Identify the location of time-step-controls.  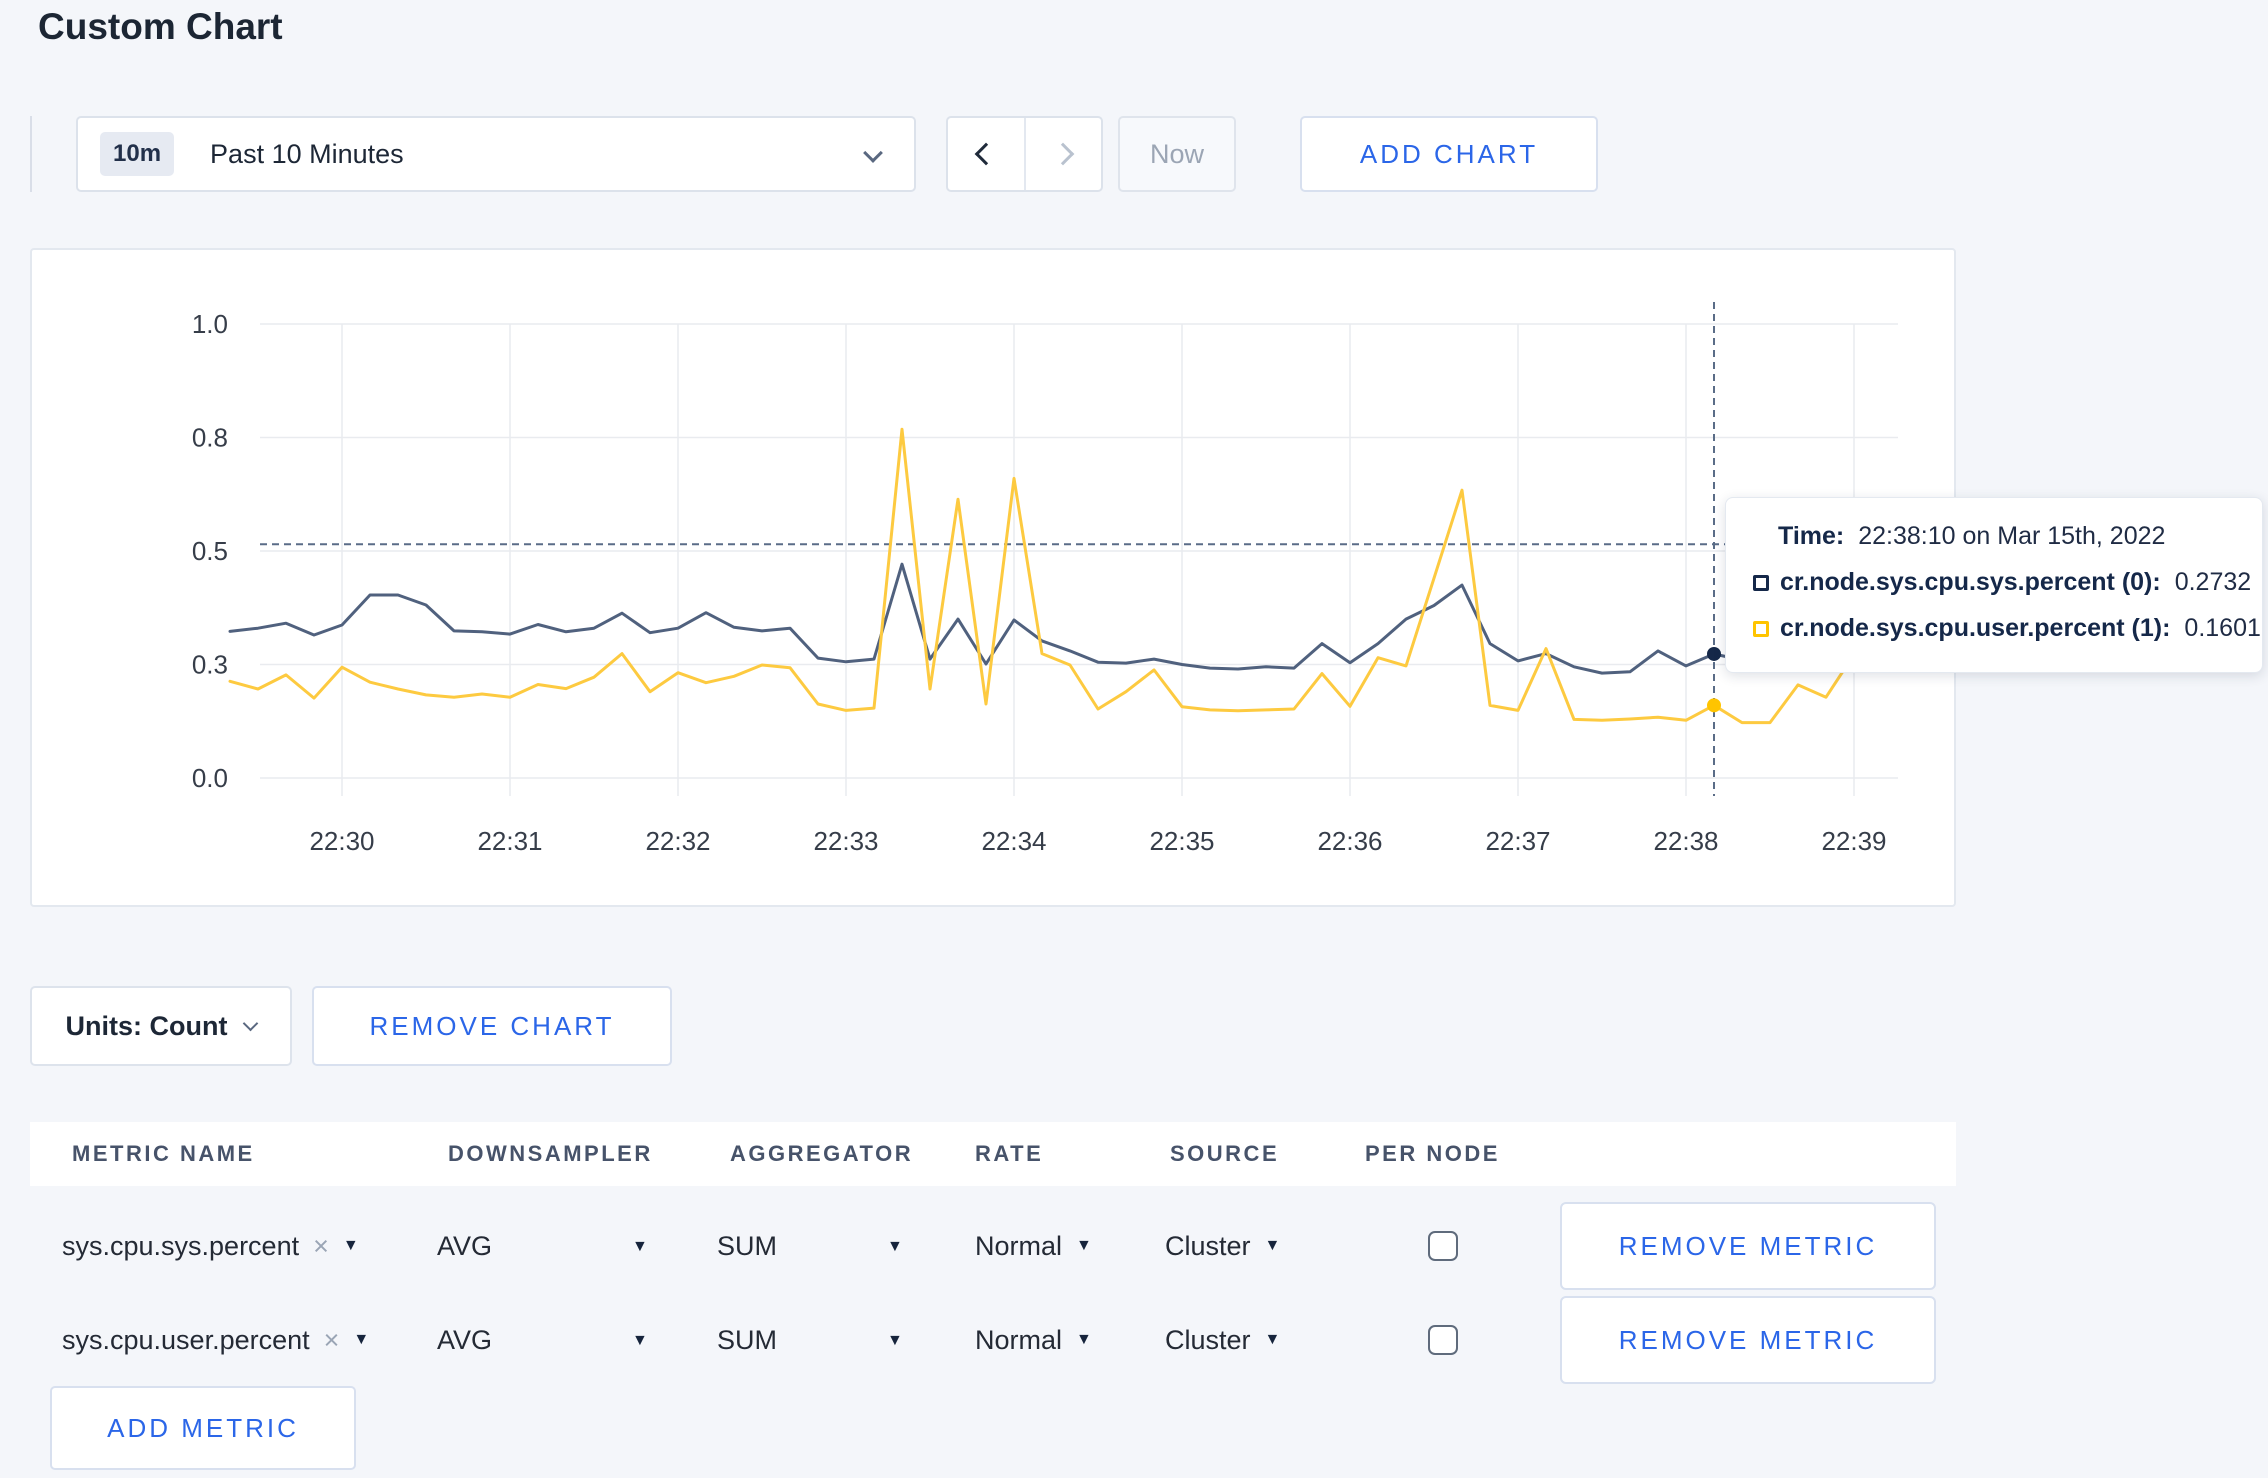
(1024, 154).